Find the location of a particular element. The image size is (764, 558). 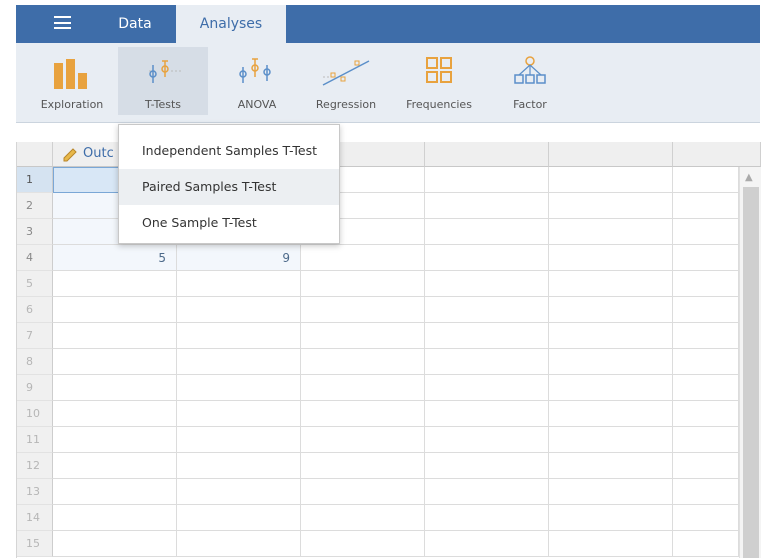

row-number: 5 is located at coordinates (35, 284).